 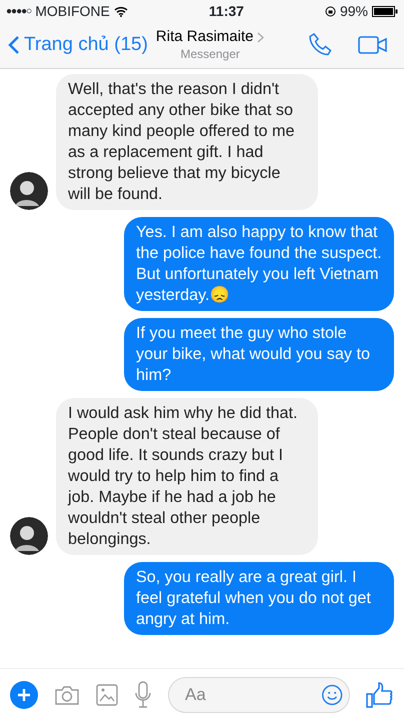 I want to click on text-input: Aa, so click(x=252, y=694).